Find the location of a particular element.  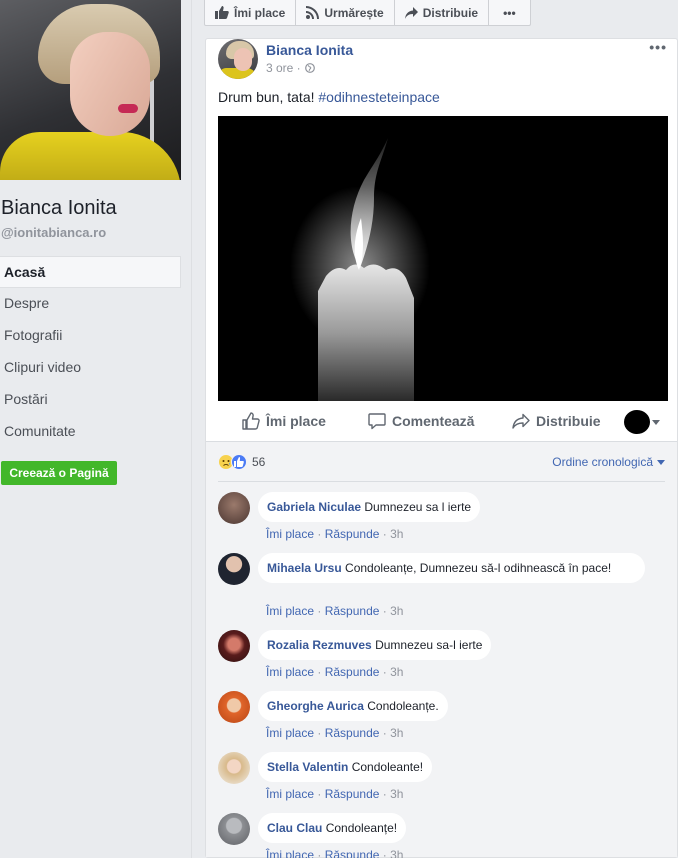

post-as-selector is located at coordinates (642, 422).